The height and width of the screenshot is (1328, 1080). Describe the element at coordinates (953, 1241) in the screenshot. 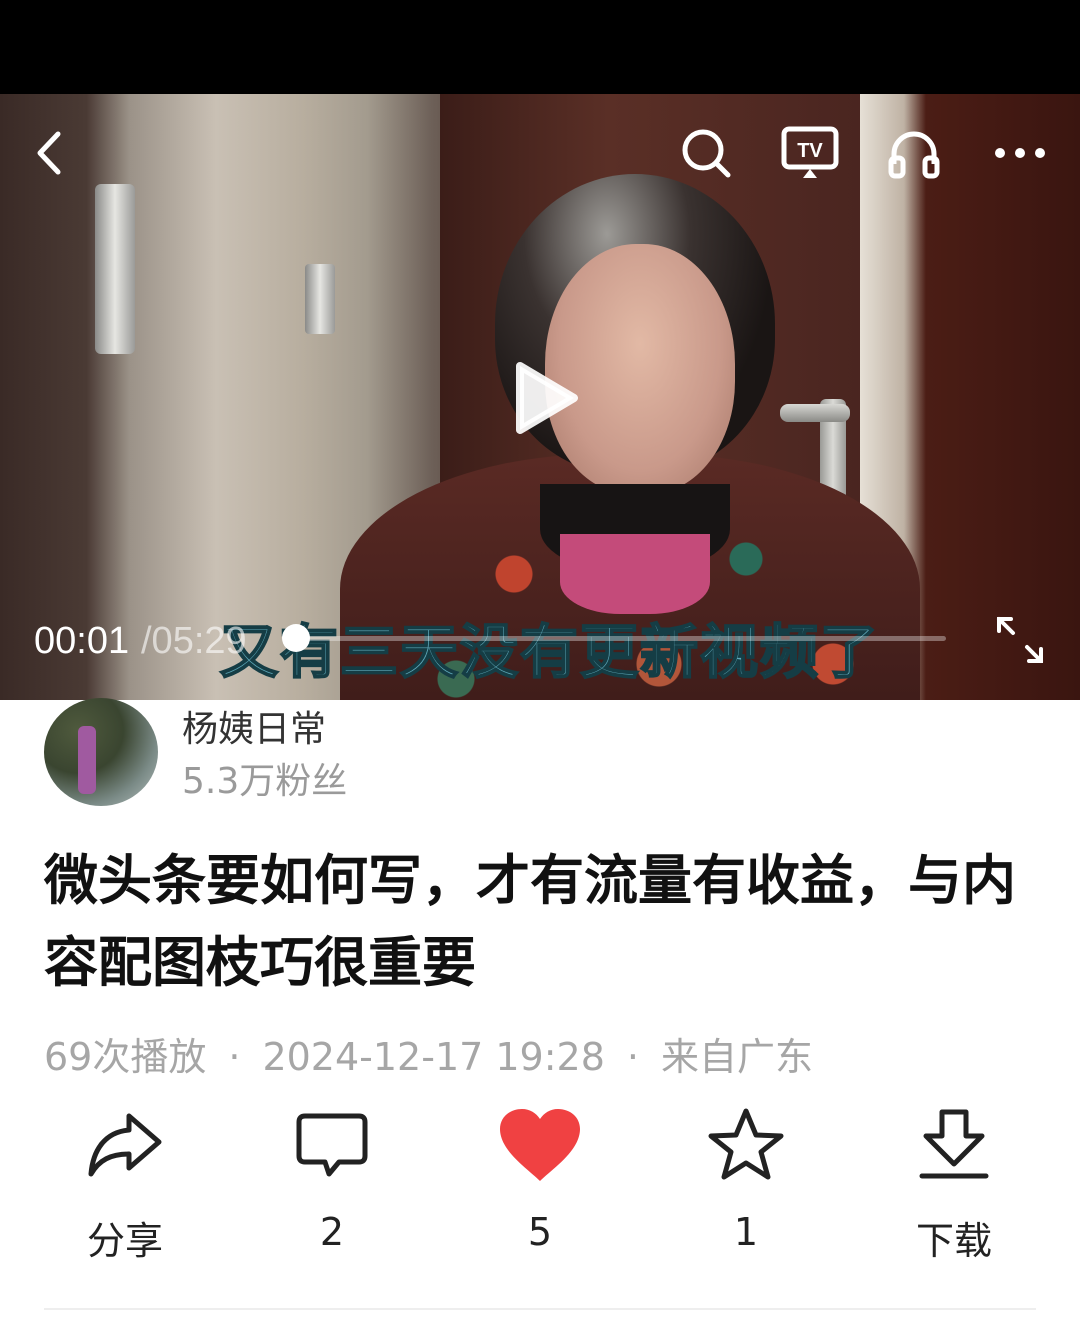

I see `download-label: 下载` at that location.